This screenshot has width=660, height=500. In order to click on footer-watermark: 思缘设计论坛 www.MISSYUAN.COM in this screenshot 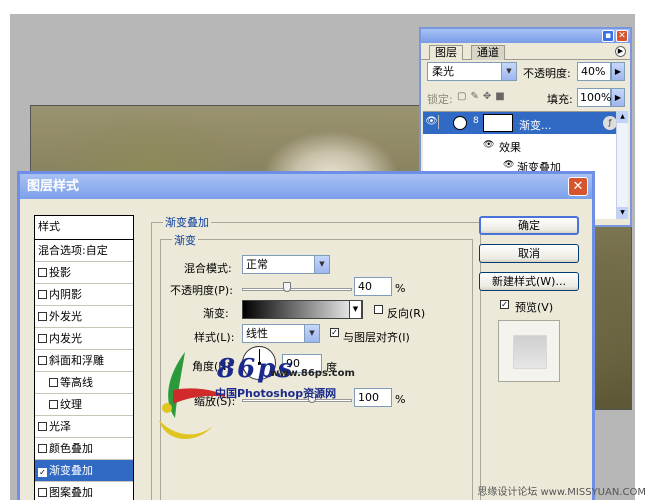, I will do `click(561, 492)`.